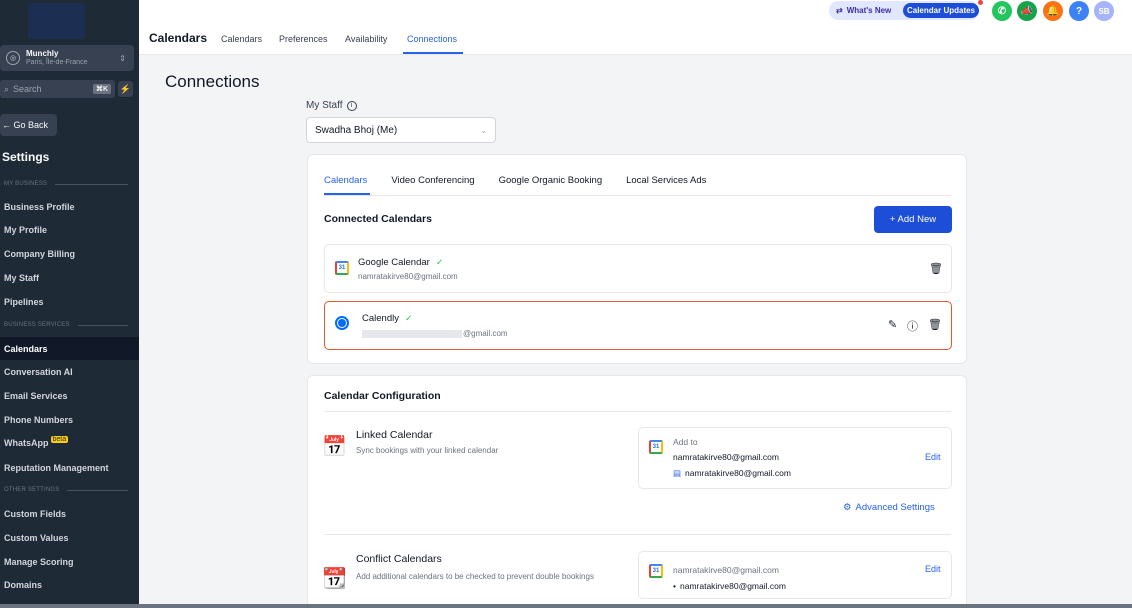 This screenshot has height=608, width=1132. Describe the element at coordinates (212, 81) in the screenshot. I see `page-title: Connections` at that location.